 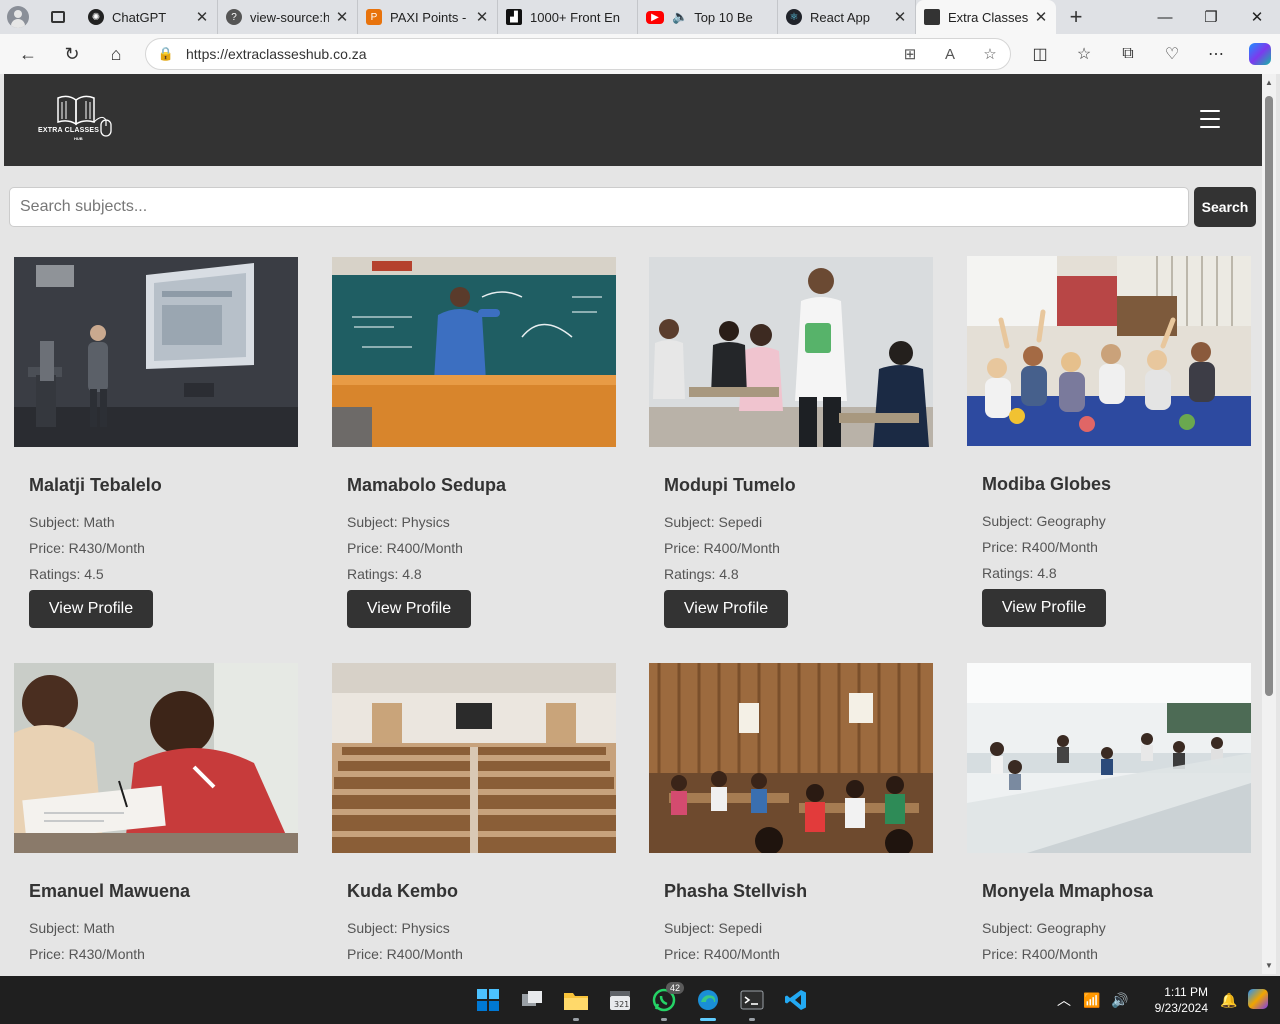 What do you see at coordinates (1257, 17) in the screenshot?
I see `close-window-button: ✕` at bounding box center [1257, 17].